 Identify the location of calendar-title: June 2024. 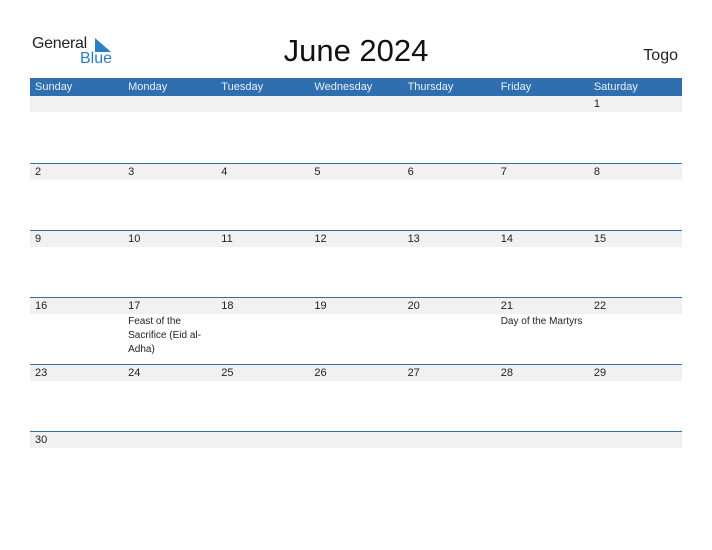
(356, 50).